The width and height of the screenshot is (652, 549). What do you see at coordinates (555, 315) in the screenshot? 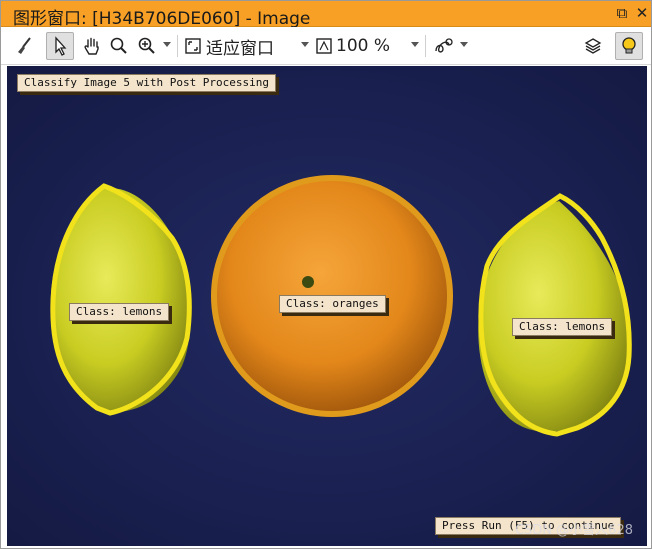
I see `lemon-right` at bounding box center [555, 315].